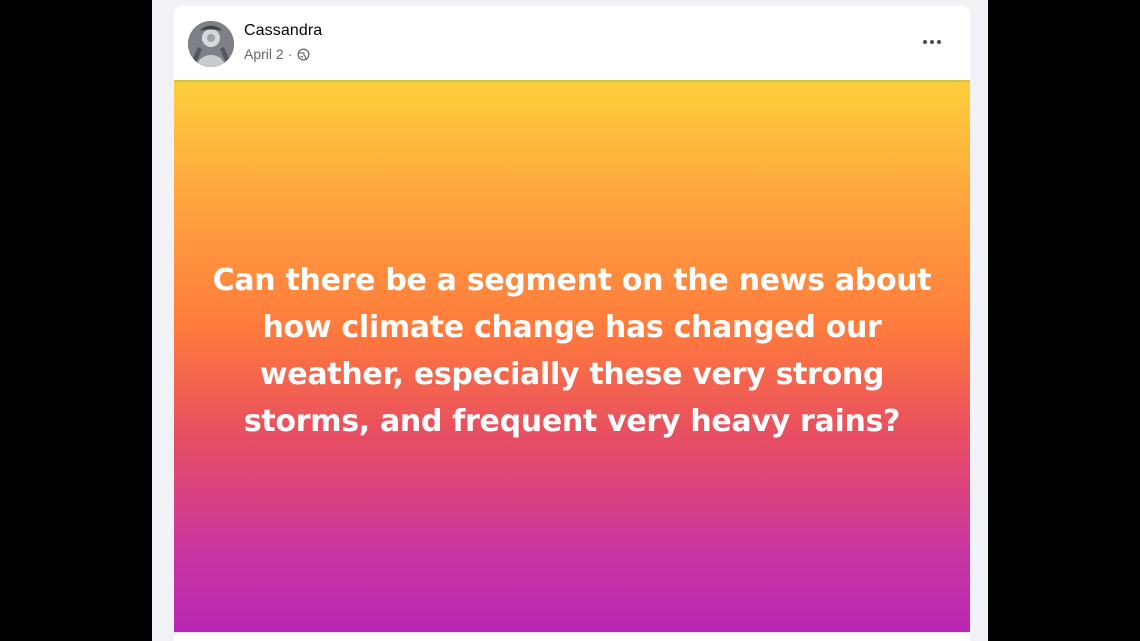 The image size is (1140, 641). What do you see at coordinates (572, 43) in the screenshot?
I see `post-header: Cassandra April 2 ·` at bounding box center [572, 43].